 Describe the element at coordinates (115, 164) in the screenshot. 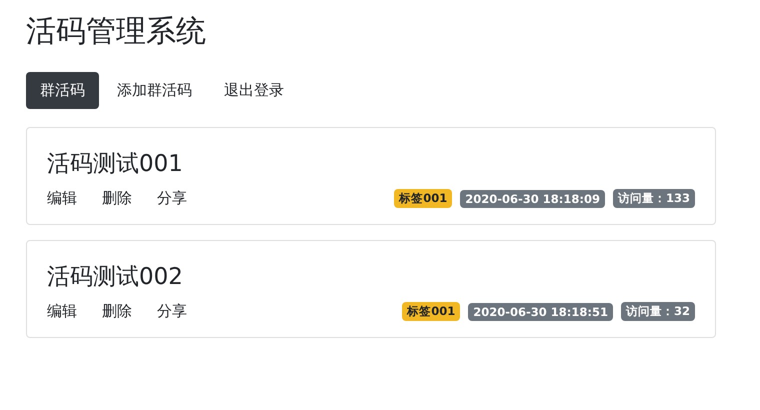

I see `card-title: 活码测试001` at that location.